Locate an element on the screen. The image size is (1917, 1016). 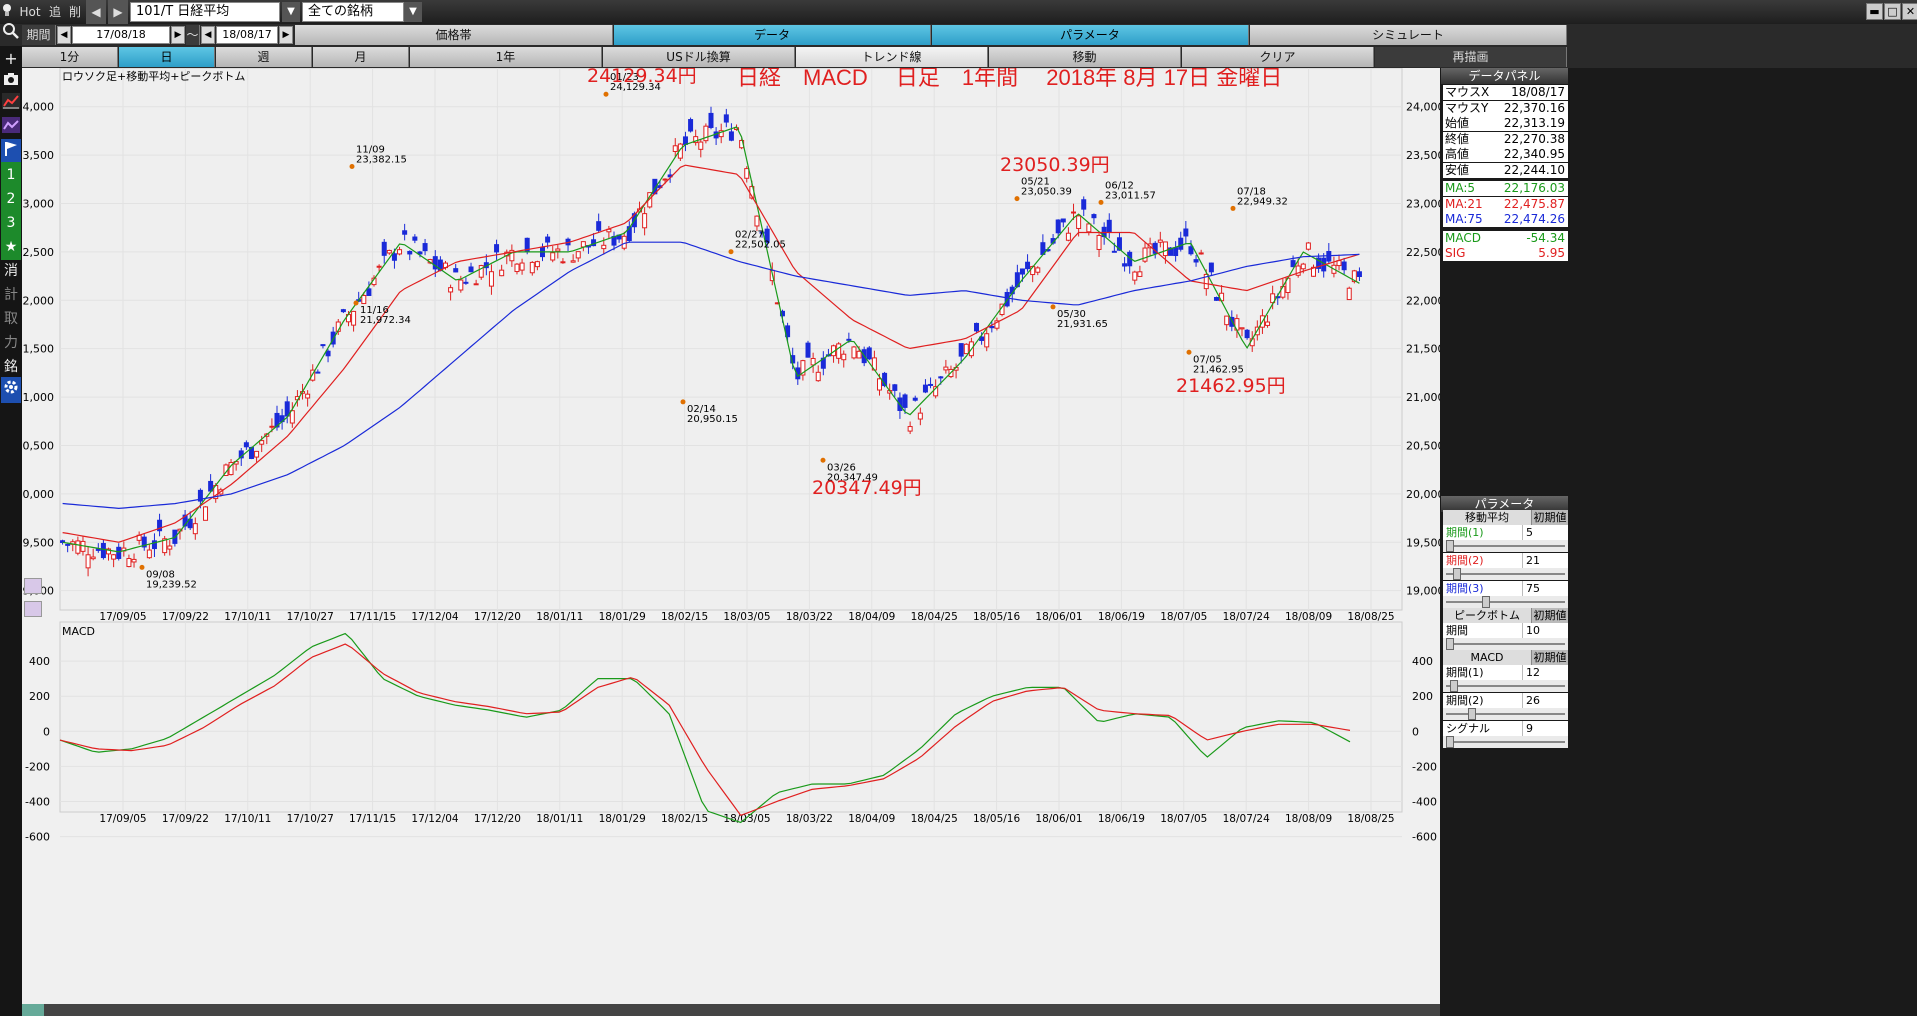
line-chart-icon is located at coordinates (11, 104).